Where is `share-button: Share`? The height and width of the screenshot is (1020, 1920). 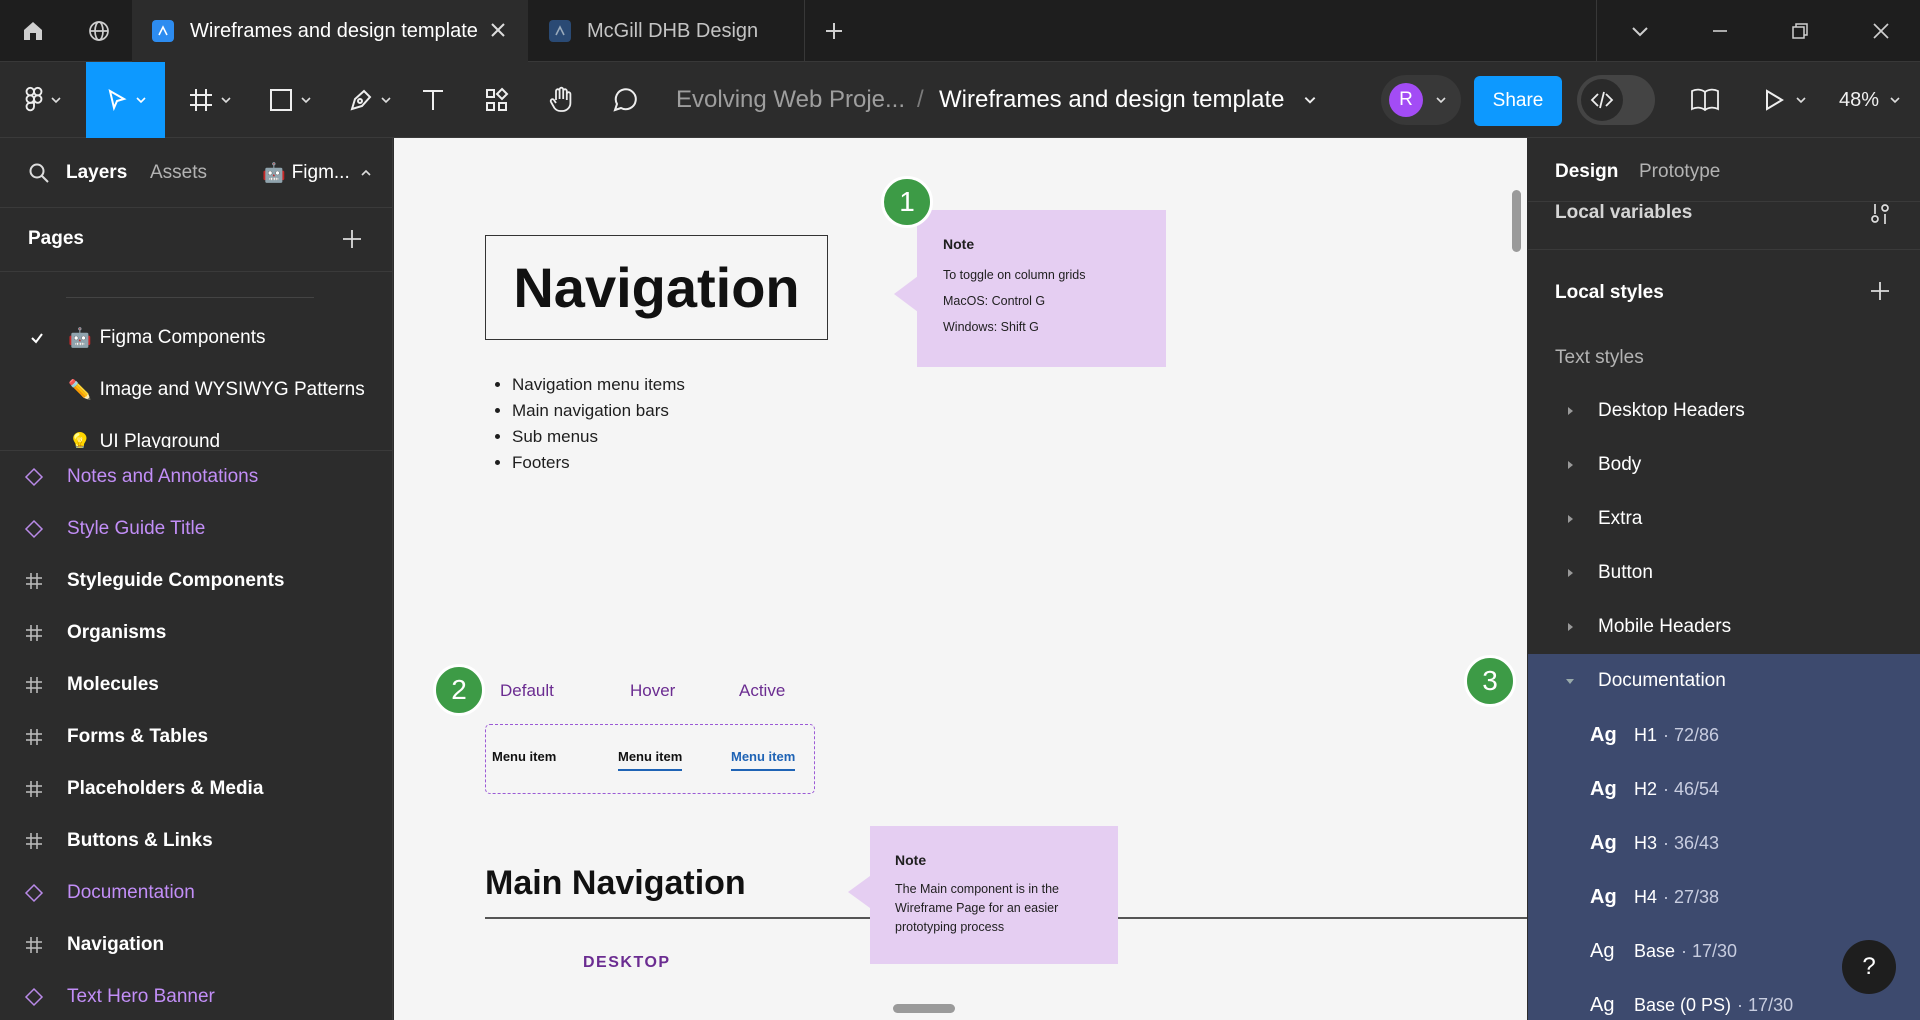
share-button: Share is located at coordinates (1518, 101).